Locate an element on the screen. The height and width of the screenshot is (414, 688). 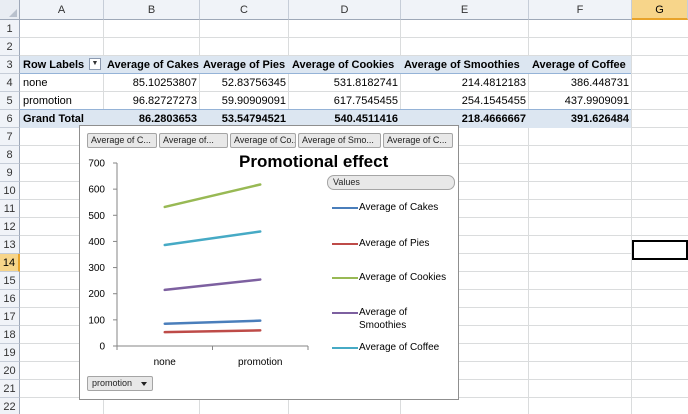
row-header-5: 5 is located at coordinates (10, 101).